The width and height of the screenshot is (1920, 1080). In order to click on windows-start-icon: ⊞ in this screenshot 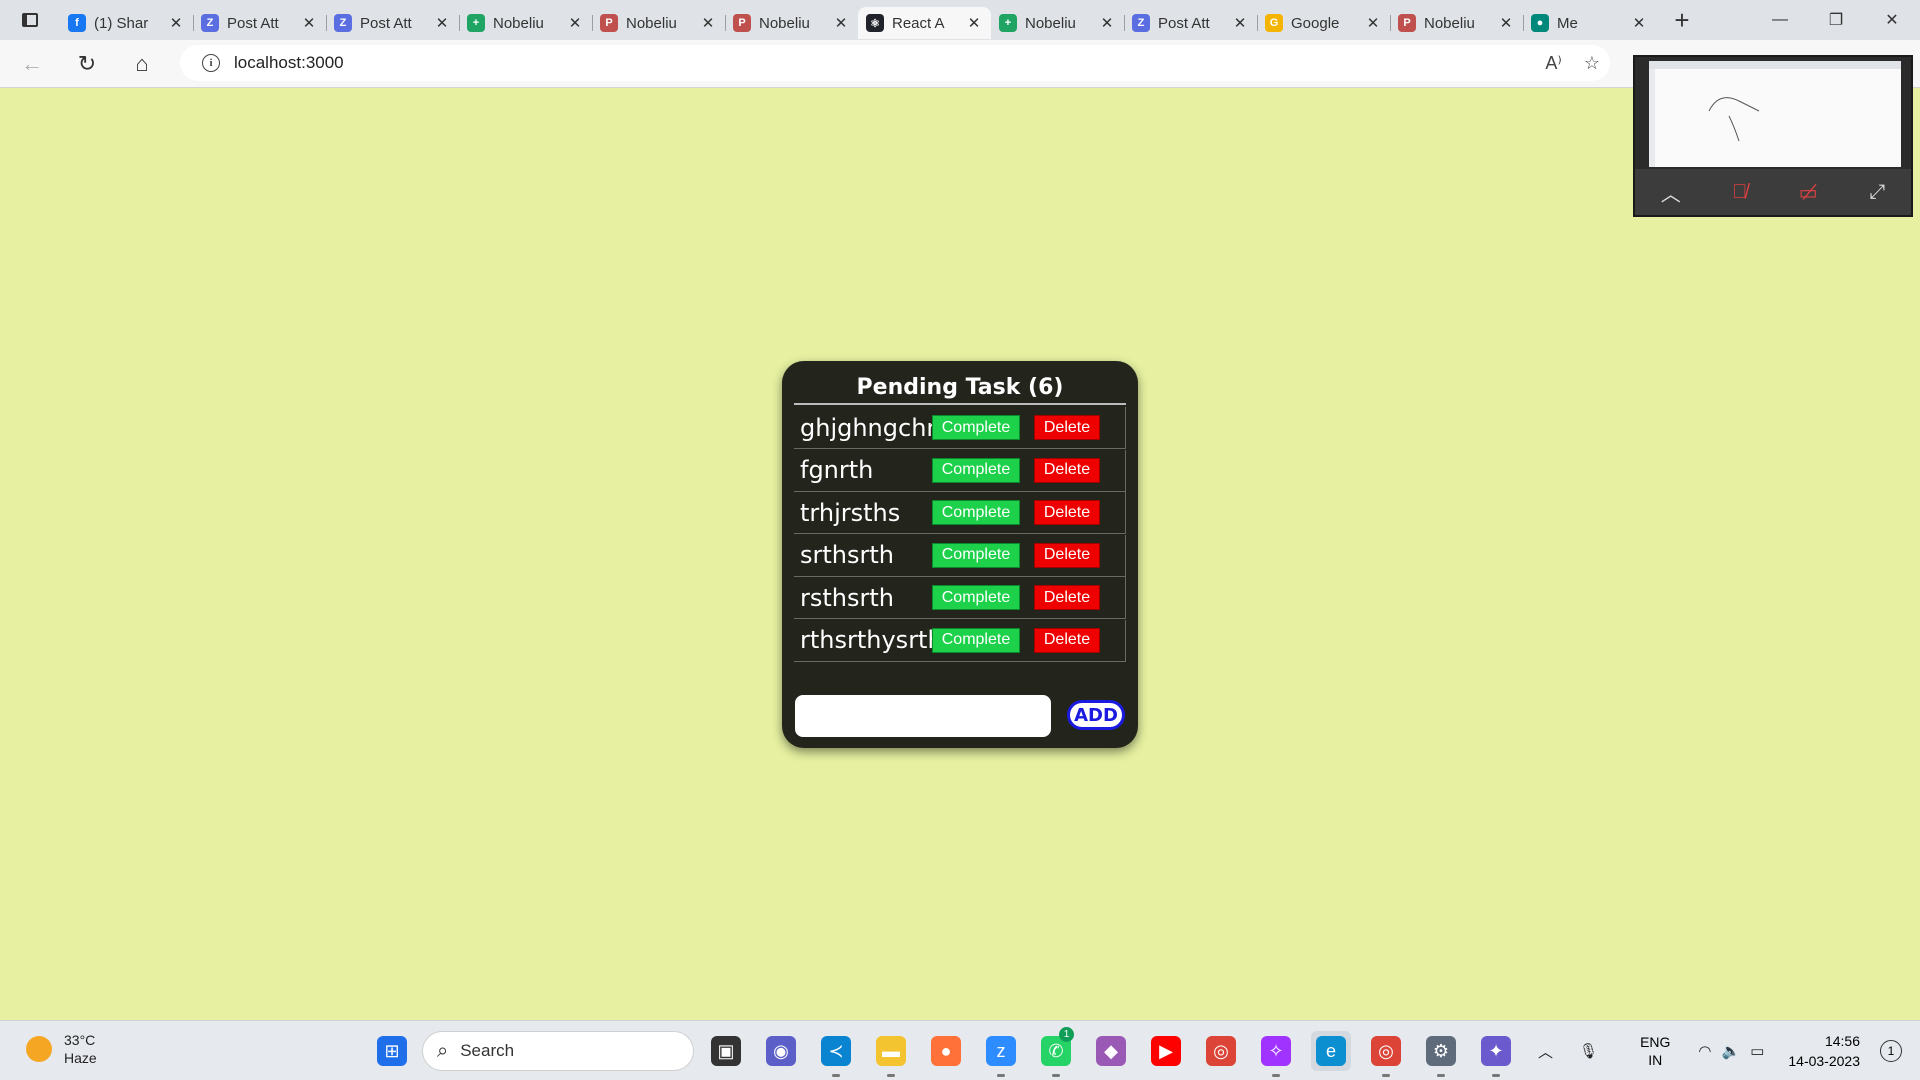, I will do `click(392, 1051)`.